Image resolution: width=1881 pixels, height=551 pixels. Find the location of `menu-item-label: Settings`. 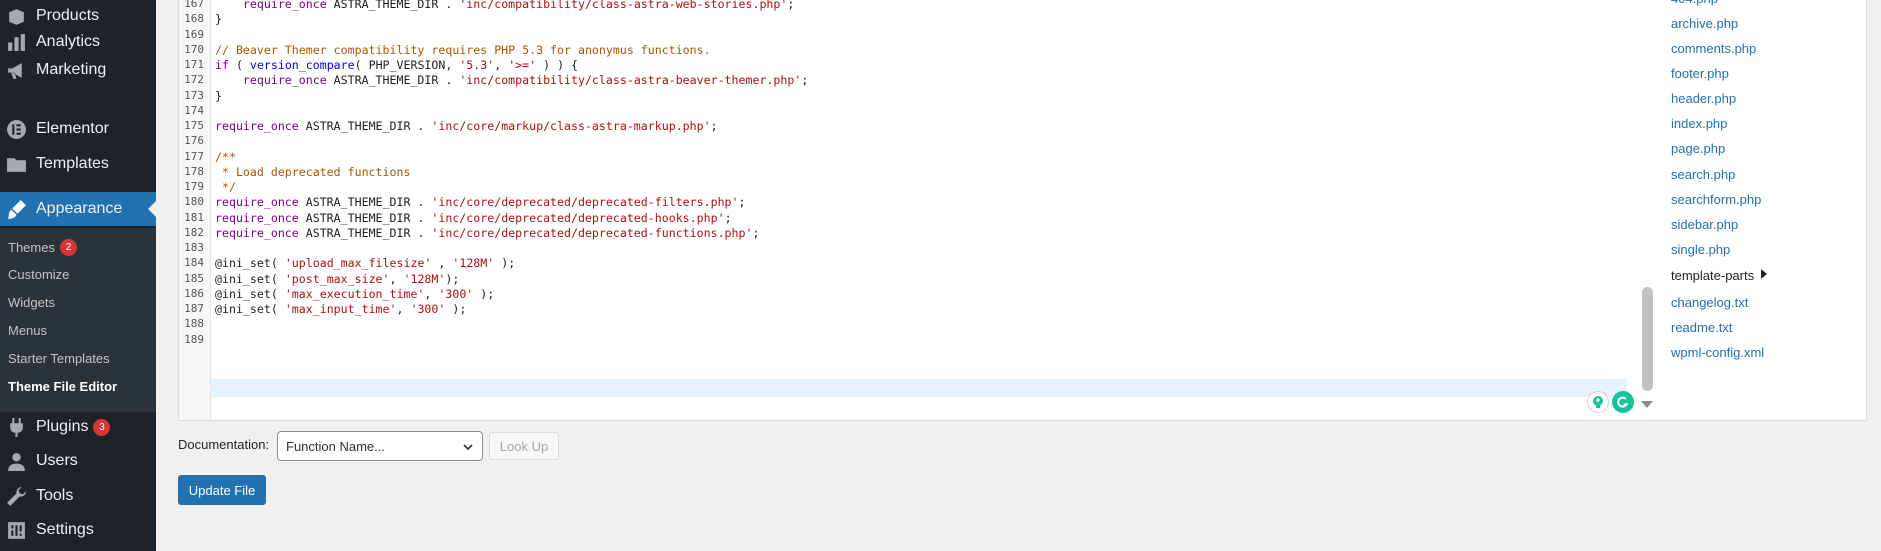

menu-item-label: Settings is located at coordinates (65, 529).